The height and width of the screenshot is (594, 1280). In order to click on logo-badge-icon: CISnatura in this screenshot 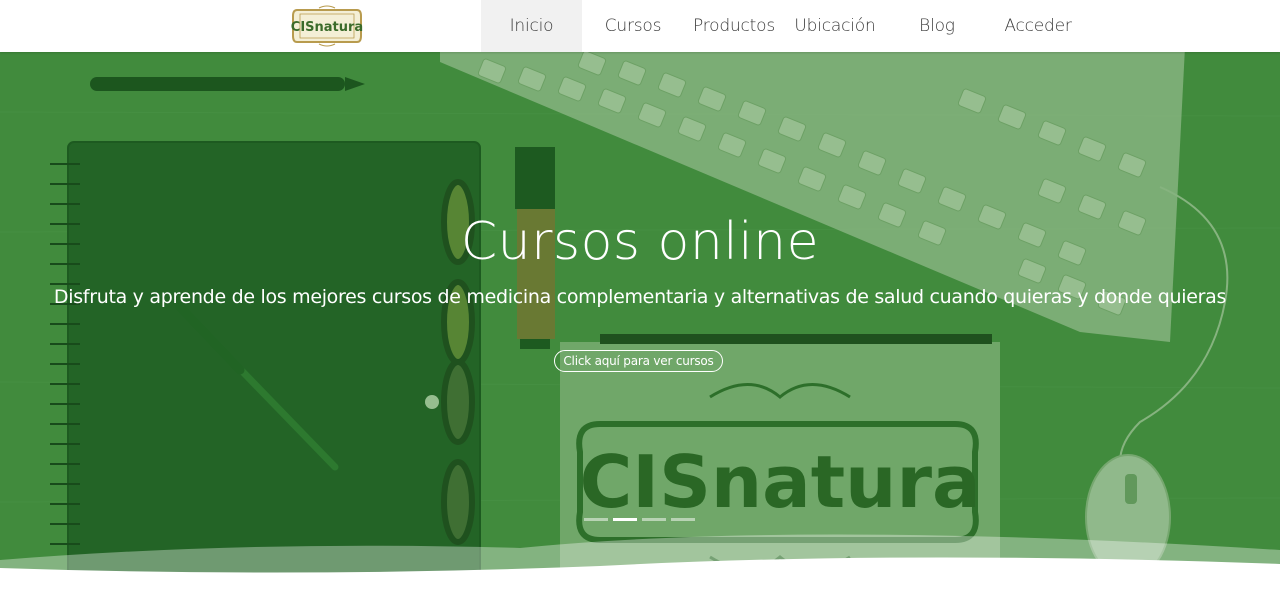, I will do `click(327, 26)`.